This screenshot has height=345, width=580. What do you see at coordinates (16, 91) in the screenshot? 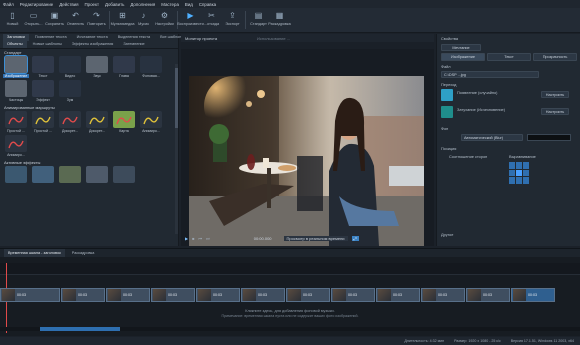
I see `thumb-0: Частицы` at bounding box center [16, 91].